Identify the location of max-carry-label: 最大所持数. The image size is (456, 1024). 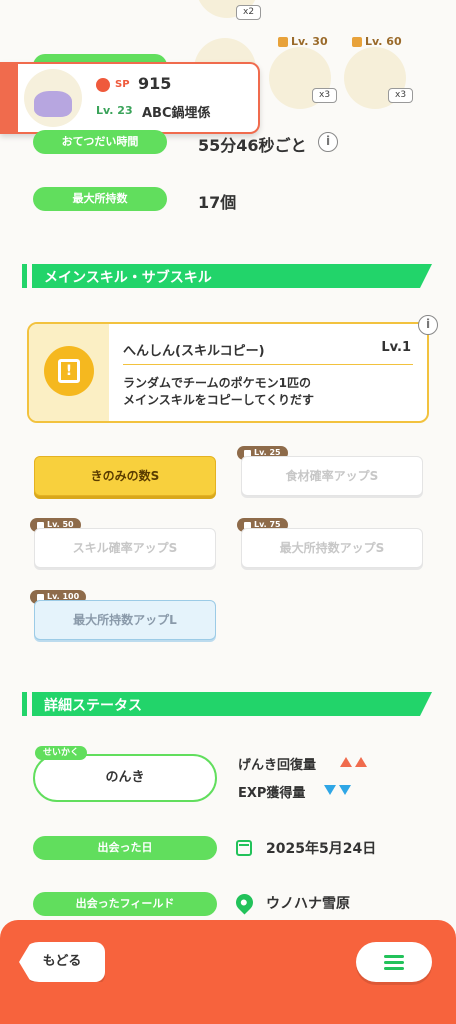
(100, 199).